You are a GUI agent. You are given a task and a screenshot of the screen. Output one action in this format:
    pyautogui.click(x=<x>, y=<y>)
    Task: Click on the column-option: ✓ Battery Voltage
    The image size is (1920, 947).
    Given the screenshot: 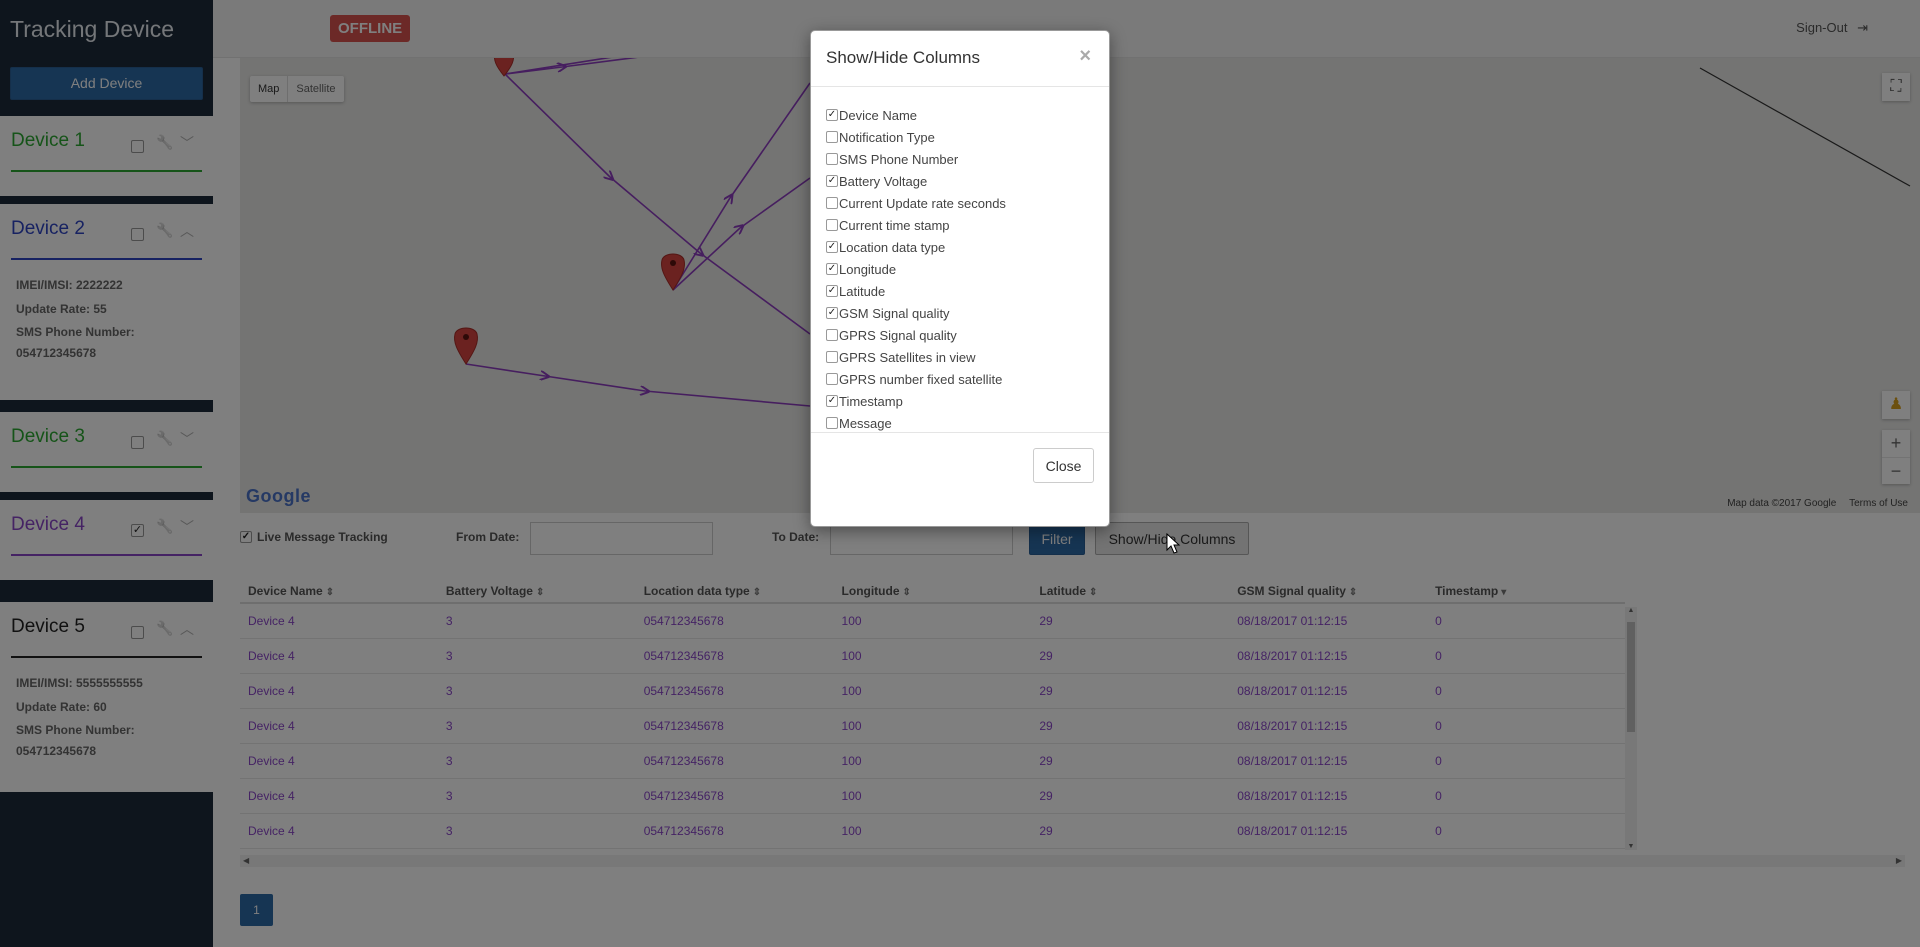 What is the action you would take?
    pyautogui.click(x=960, y=181)
    